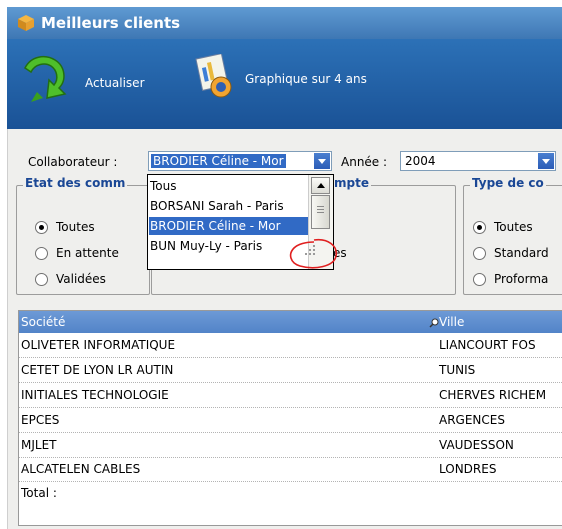 The width and height of the screenshot is (562, 529). What do you see at coordinates (320, 185) in the screenshot?
I see `scroll-up-icon` at bounding box center [320, 185].